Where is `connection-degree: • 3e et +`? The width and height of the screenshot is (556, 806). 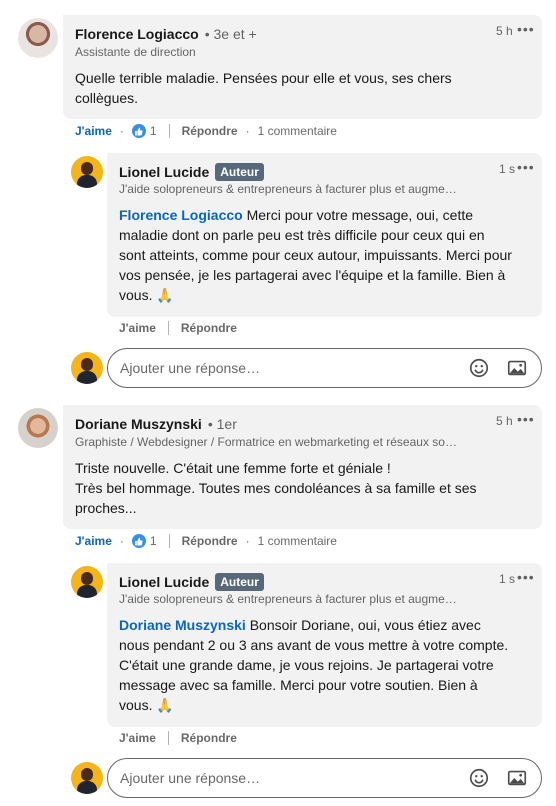 connection-degree: • 3e et + is located at coordinates (230, 34).